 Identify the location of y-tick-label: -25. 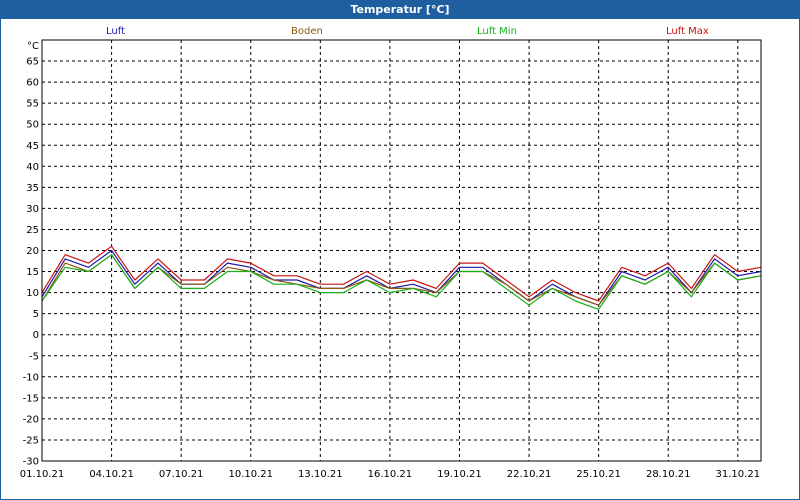
(31, 440).